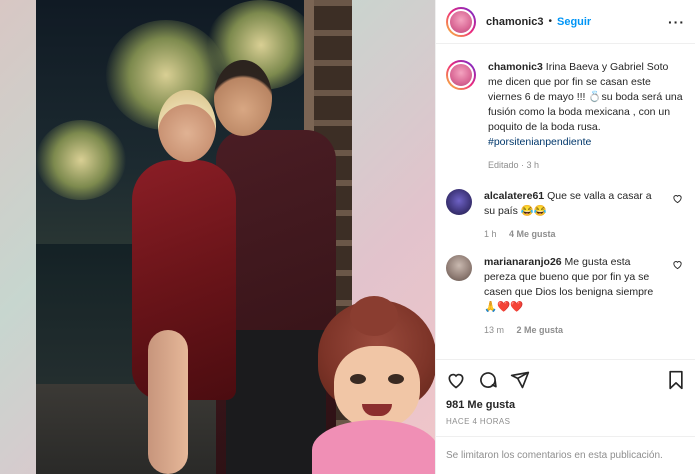 The height and width of the screenshot is (474, 695). Describe the element at coordinates (81, 160) in the screenshot. I see `photo-tree` at that location.